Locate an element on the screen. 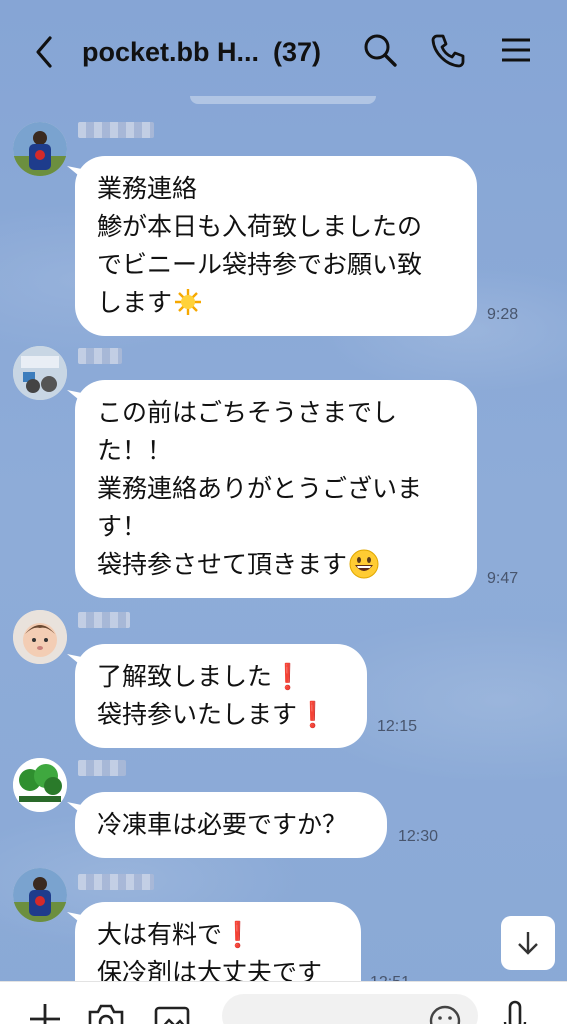 The height and width of the screenshot is (1024, 567). message-line: この前はごちそうさまでし is located at coordinates (247, 412).